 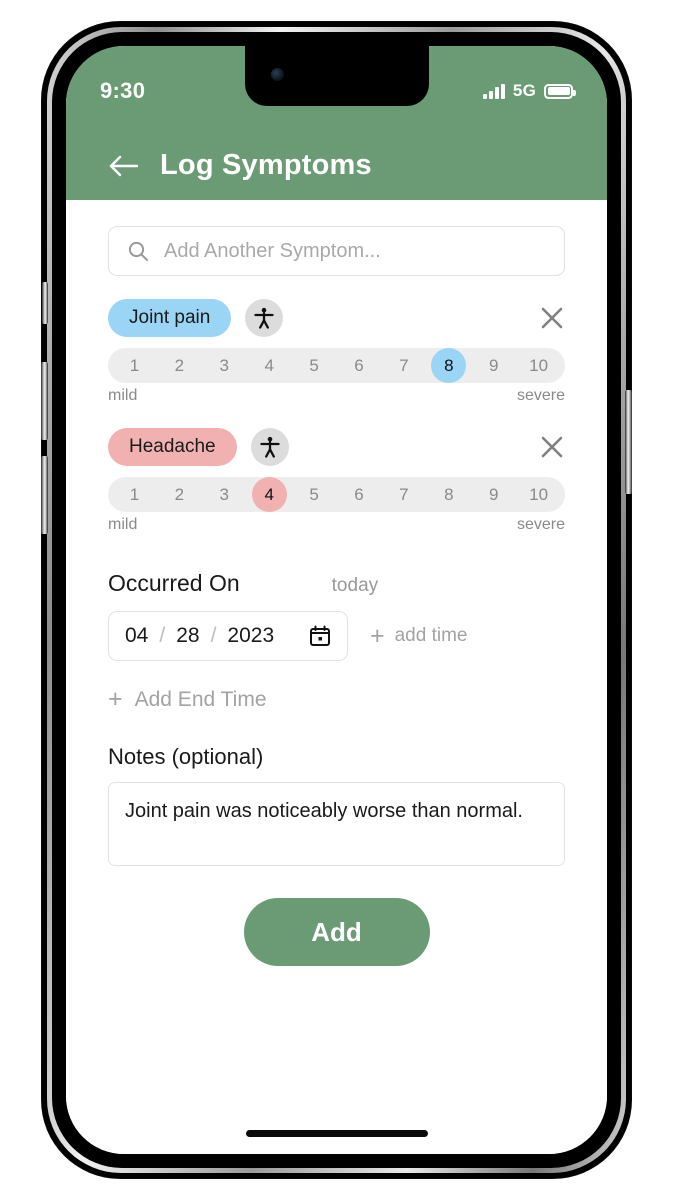 I want to click on submit-row: Add, so click(x=336, y=932).